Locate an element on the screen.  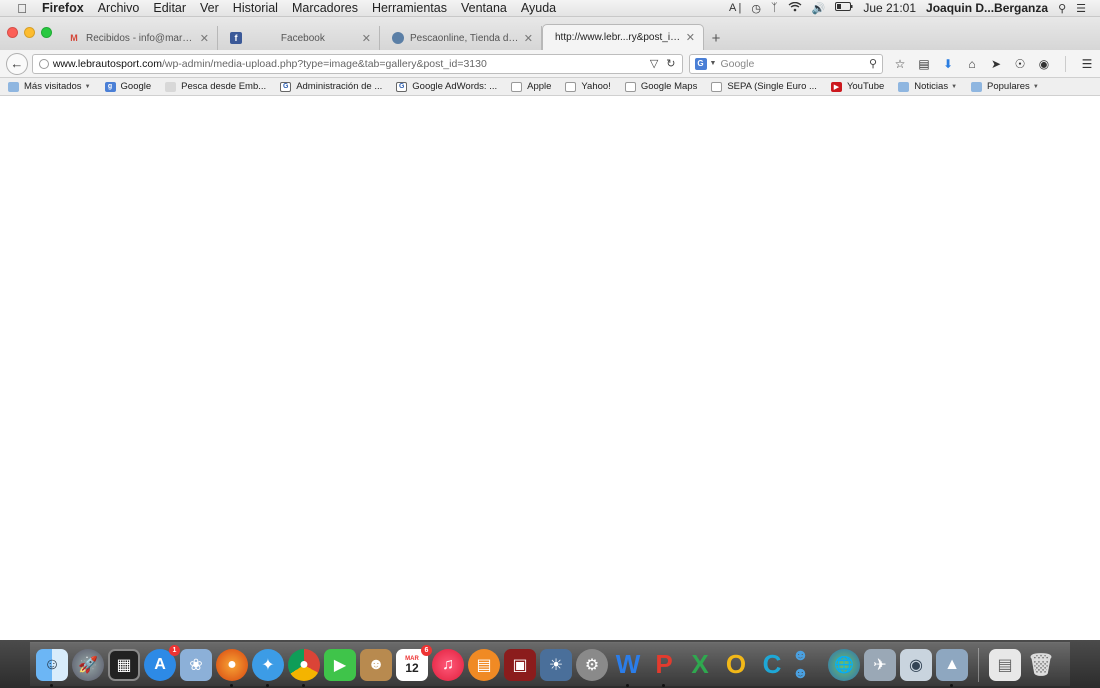
document-stack-icon: ▤ is located at coordinates (1005, 664).